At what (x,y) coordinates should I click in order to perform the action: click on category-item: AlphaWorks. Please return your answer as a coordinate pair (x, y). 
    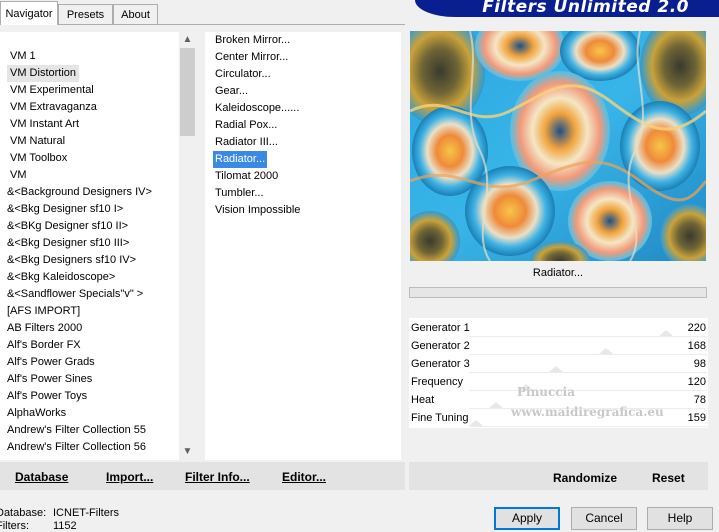
    Looking at the image, I should click on (36, 413).